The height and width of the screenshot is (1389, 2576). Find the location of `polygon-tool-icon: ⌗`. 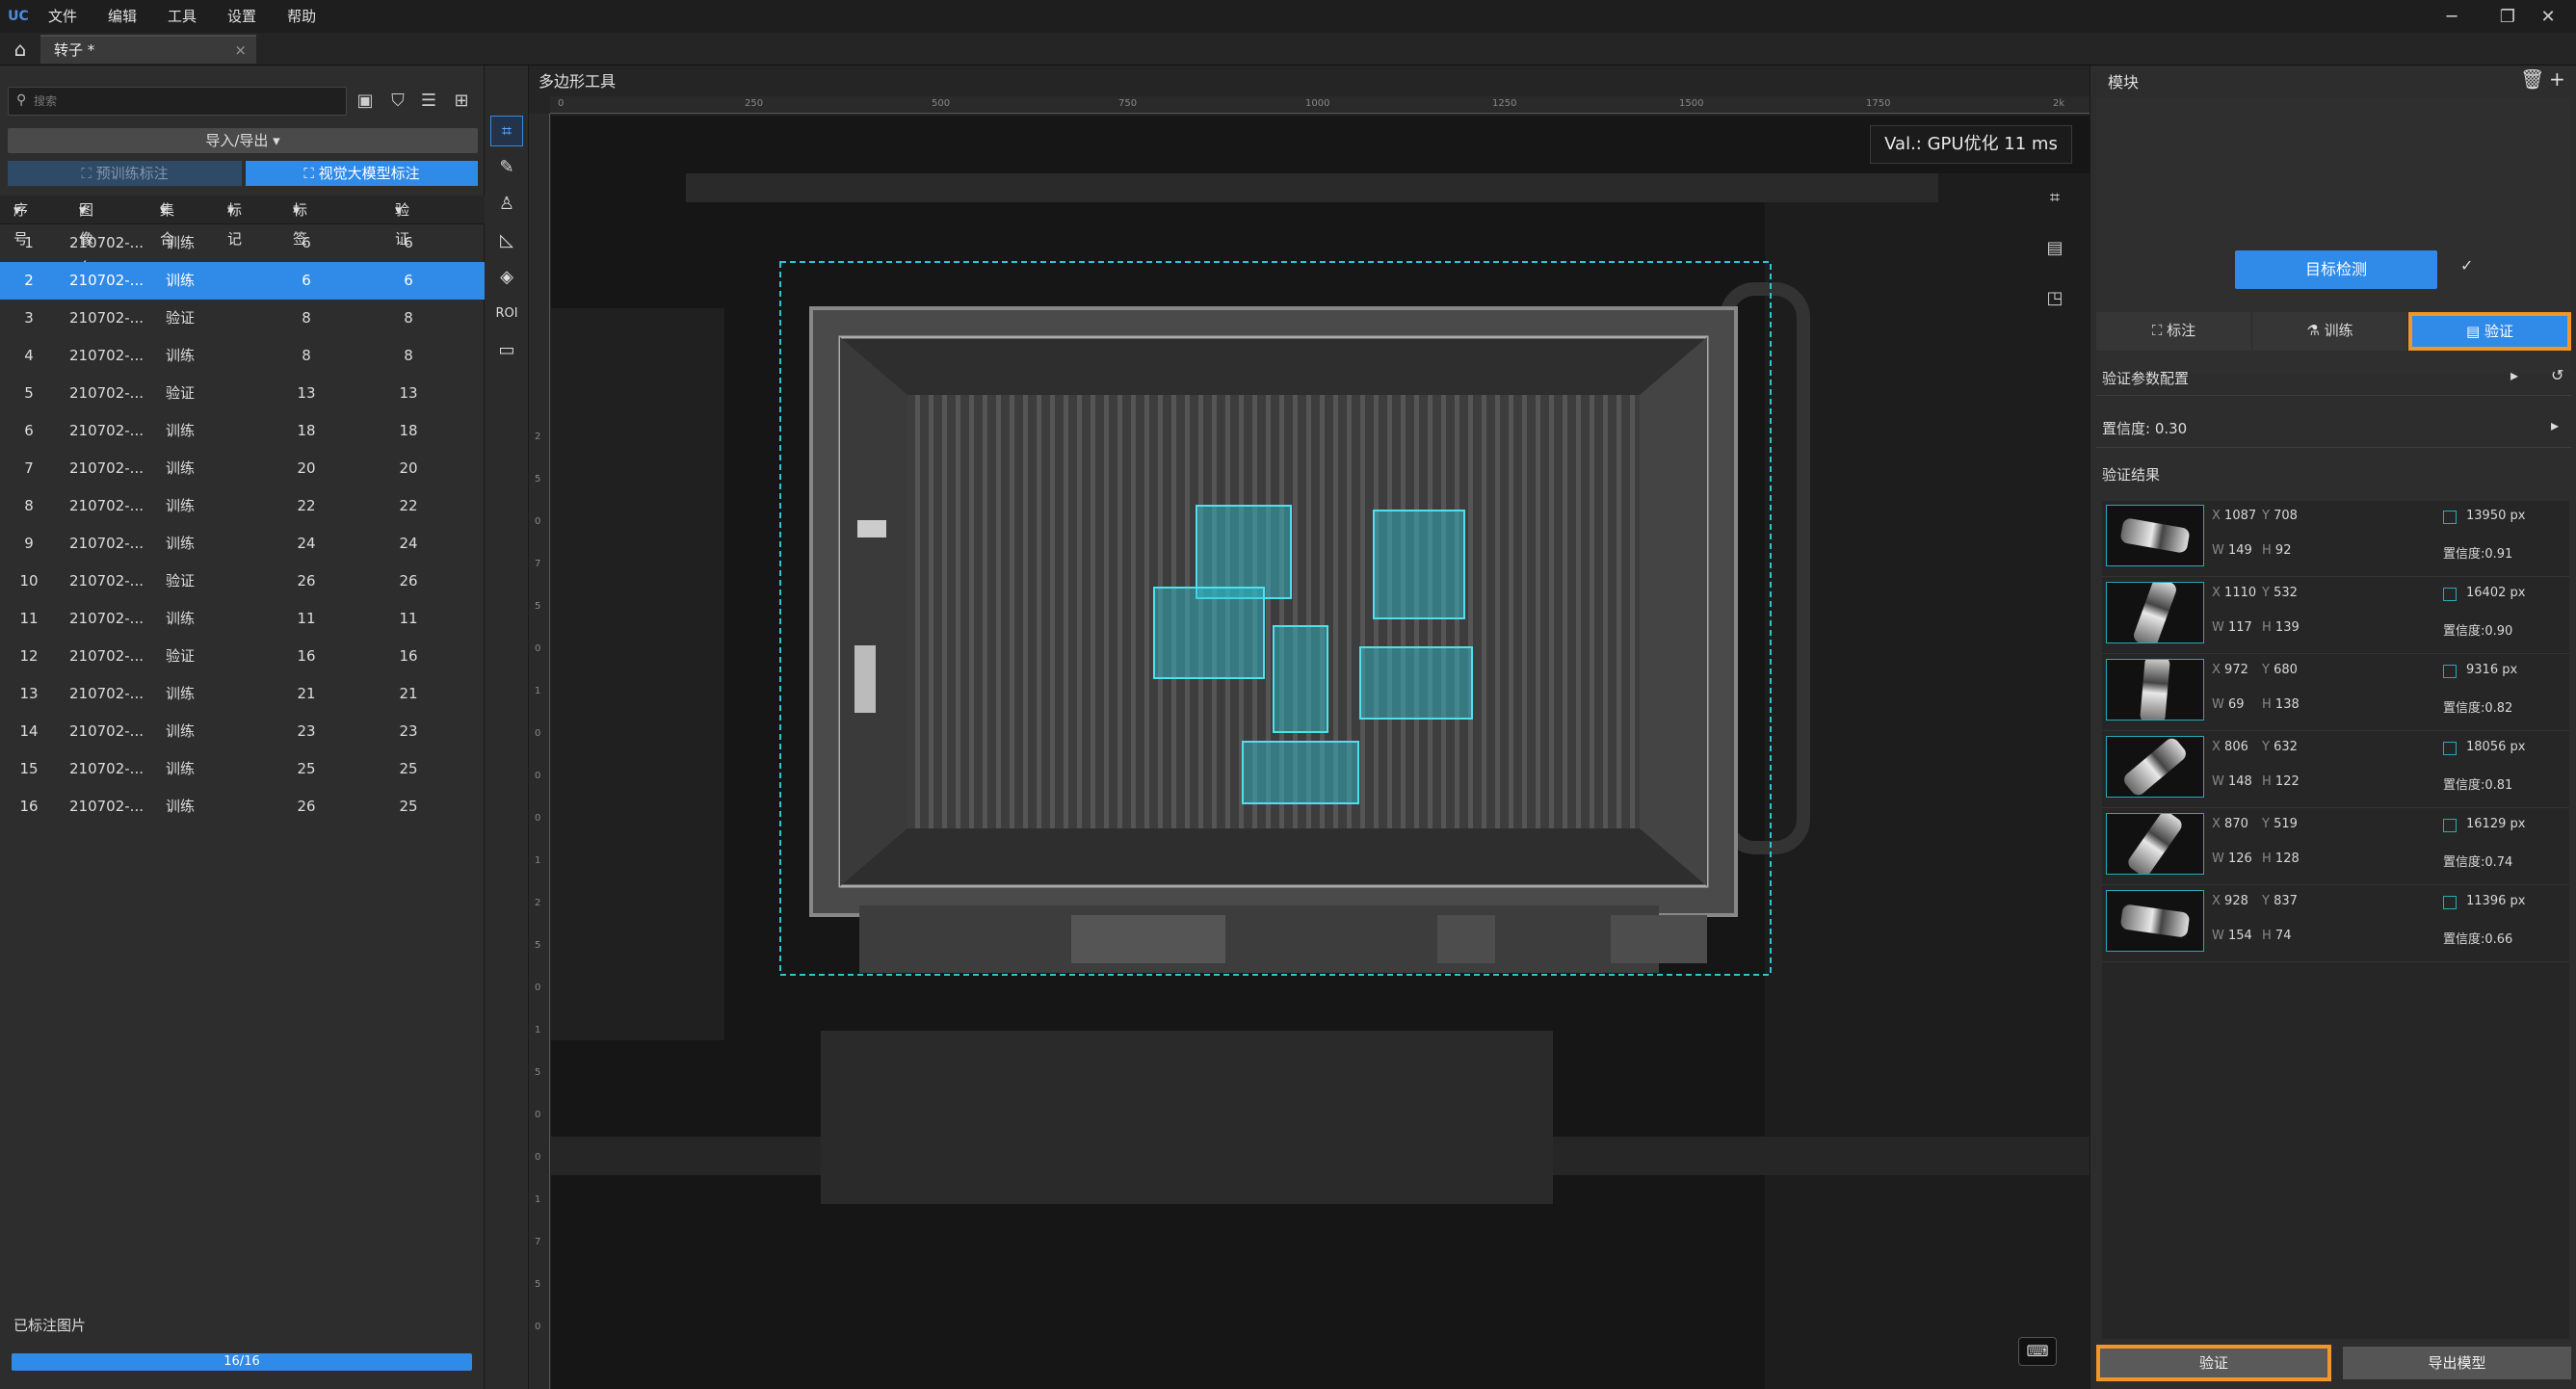

polygon-tool-icon: ⌗ is located at coordinates (507, 131).